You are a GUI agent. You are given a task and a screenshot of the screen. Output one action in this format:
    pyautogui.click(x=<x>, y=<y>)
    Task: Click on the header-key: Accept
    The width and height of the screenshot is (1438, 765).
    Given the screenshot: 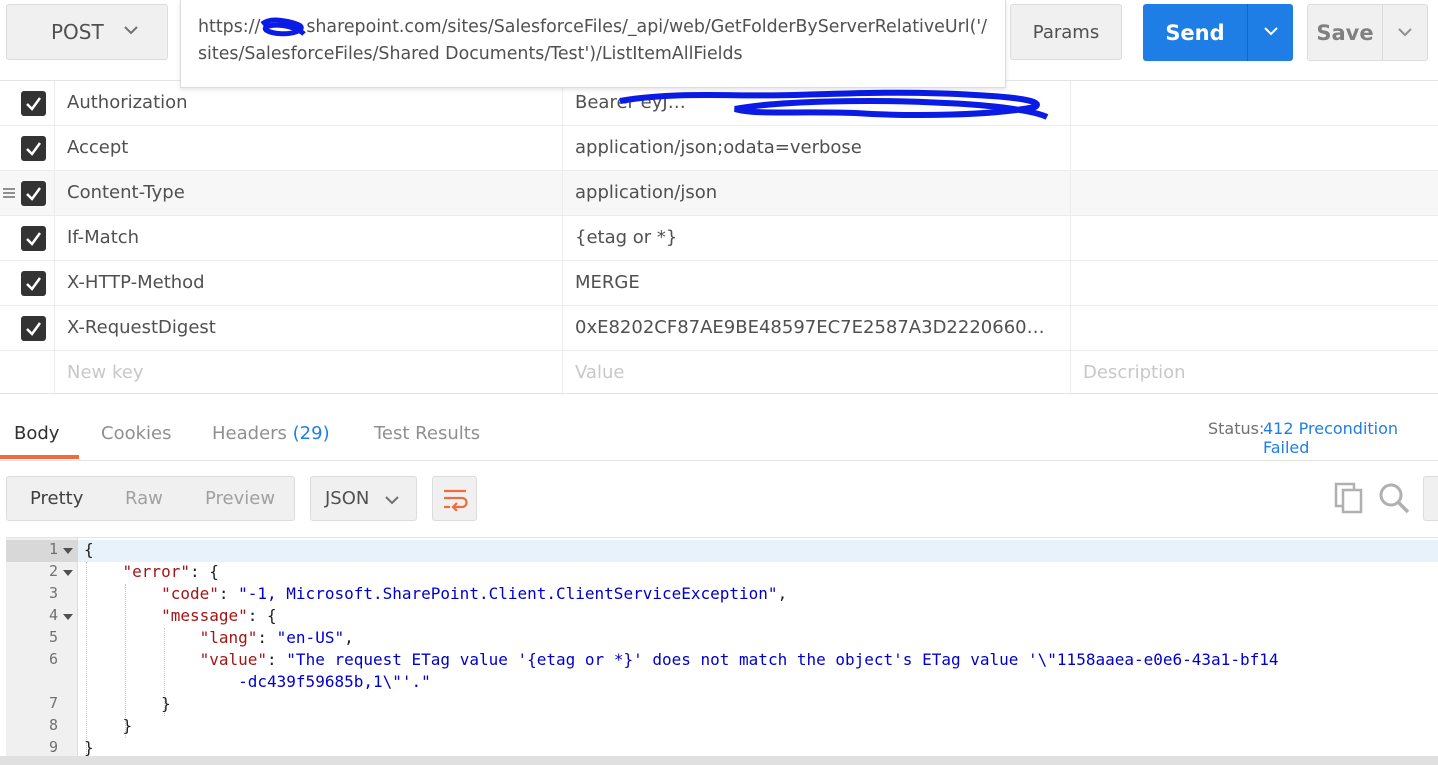 What is the action you would take?
    pyautogui.click(x=308, y=148)
    